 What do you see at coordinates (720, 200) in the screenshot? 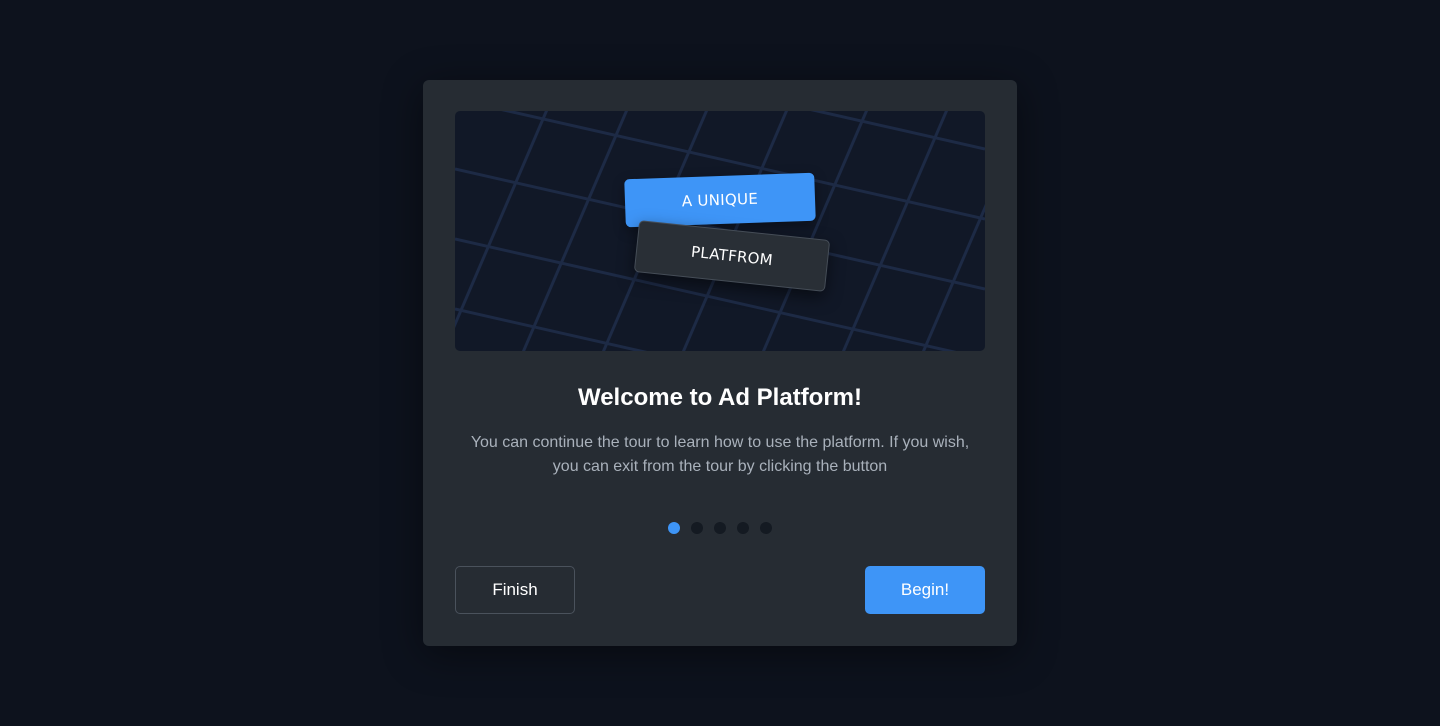
I see `tag-unique: A UNIQUE` at bounding box center [720, 200].